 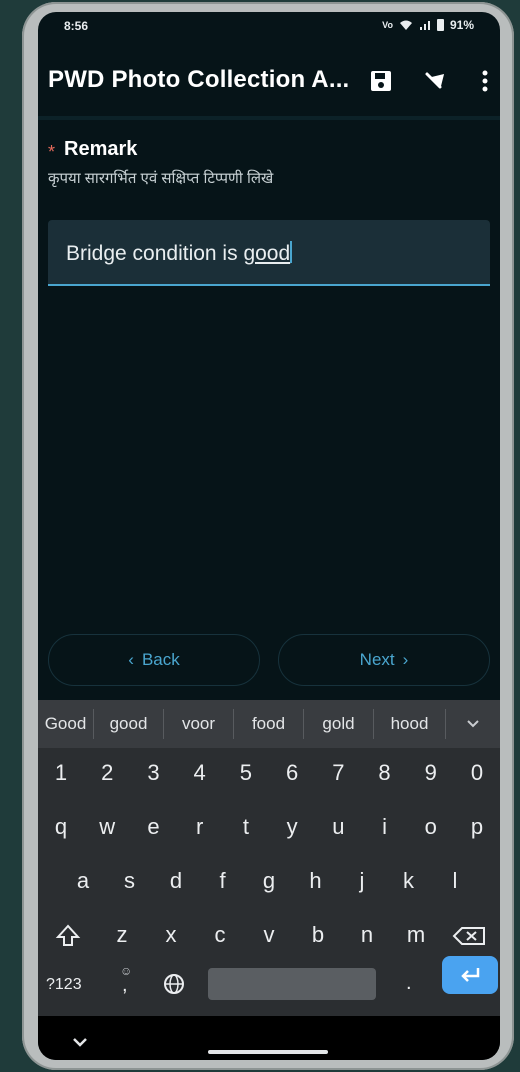 What do you see at coordinates (410, 724) in the screenshot?
I see `suggestion-item: hood` at bounding box center [410, 724].